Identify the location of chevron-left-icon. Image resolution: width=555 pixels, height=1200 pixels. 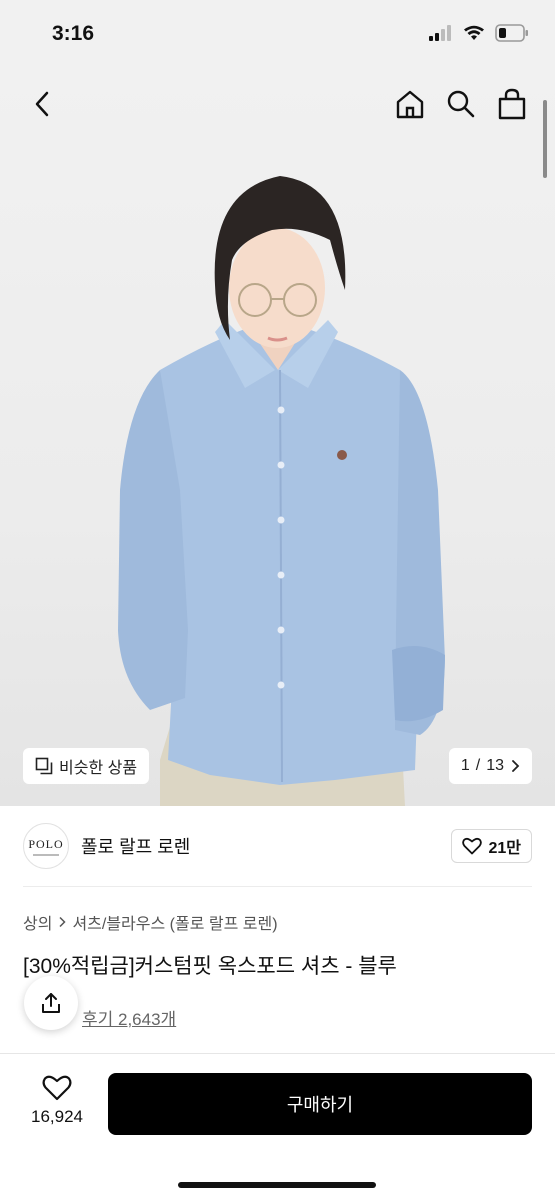
(42, 104).